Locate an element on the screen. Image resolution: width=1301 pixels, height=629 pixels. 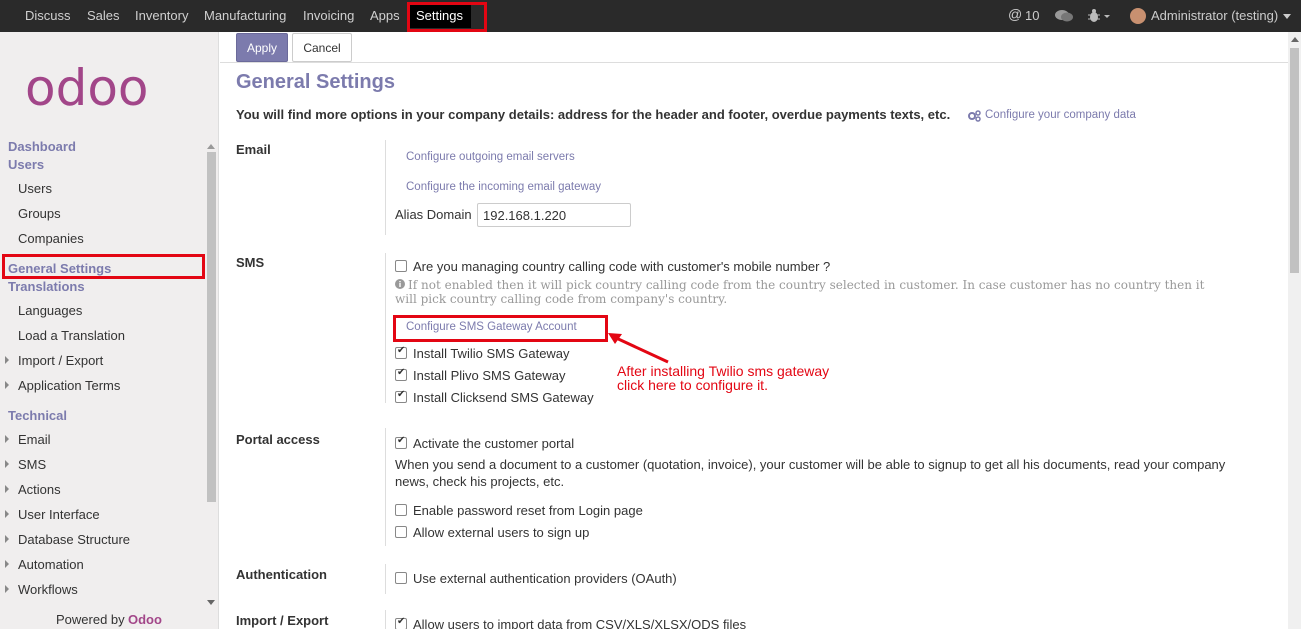
section-authentication-title: Authentication is located at coordinates (281, 574).